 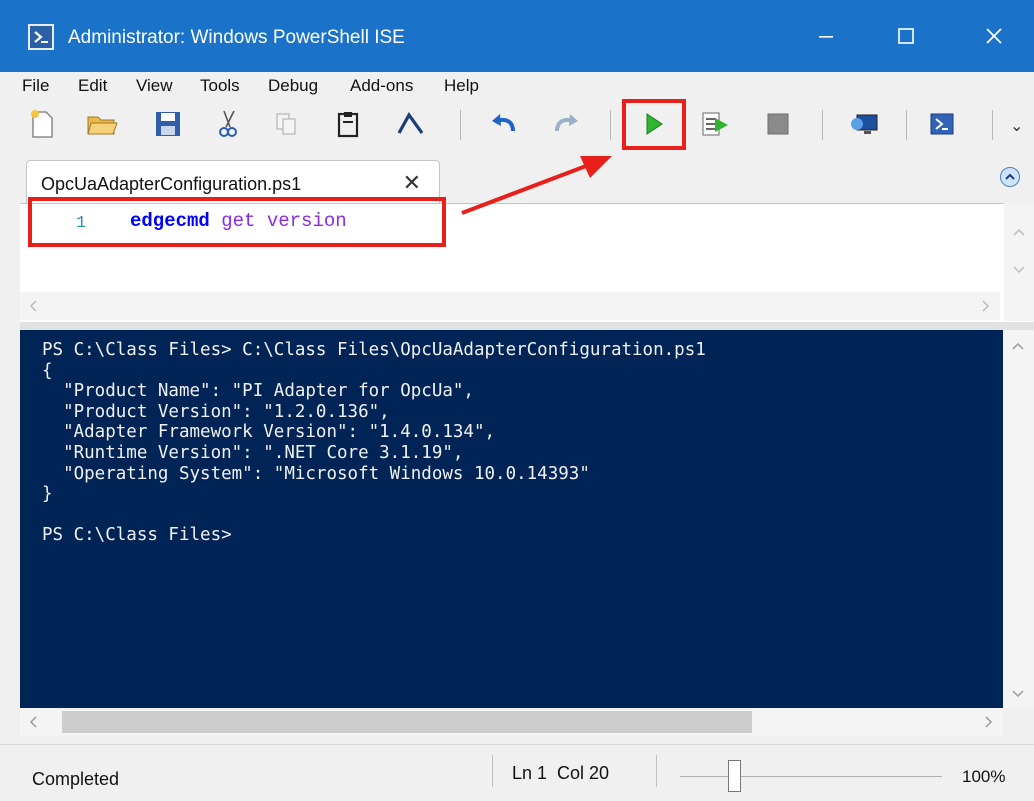 What do you see at coordinates (811, 776) in the screenshot?
I see `zoom-slider-track` at bounding box center [811, 776].